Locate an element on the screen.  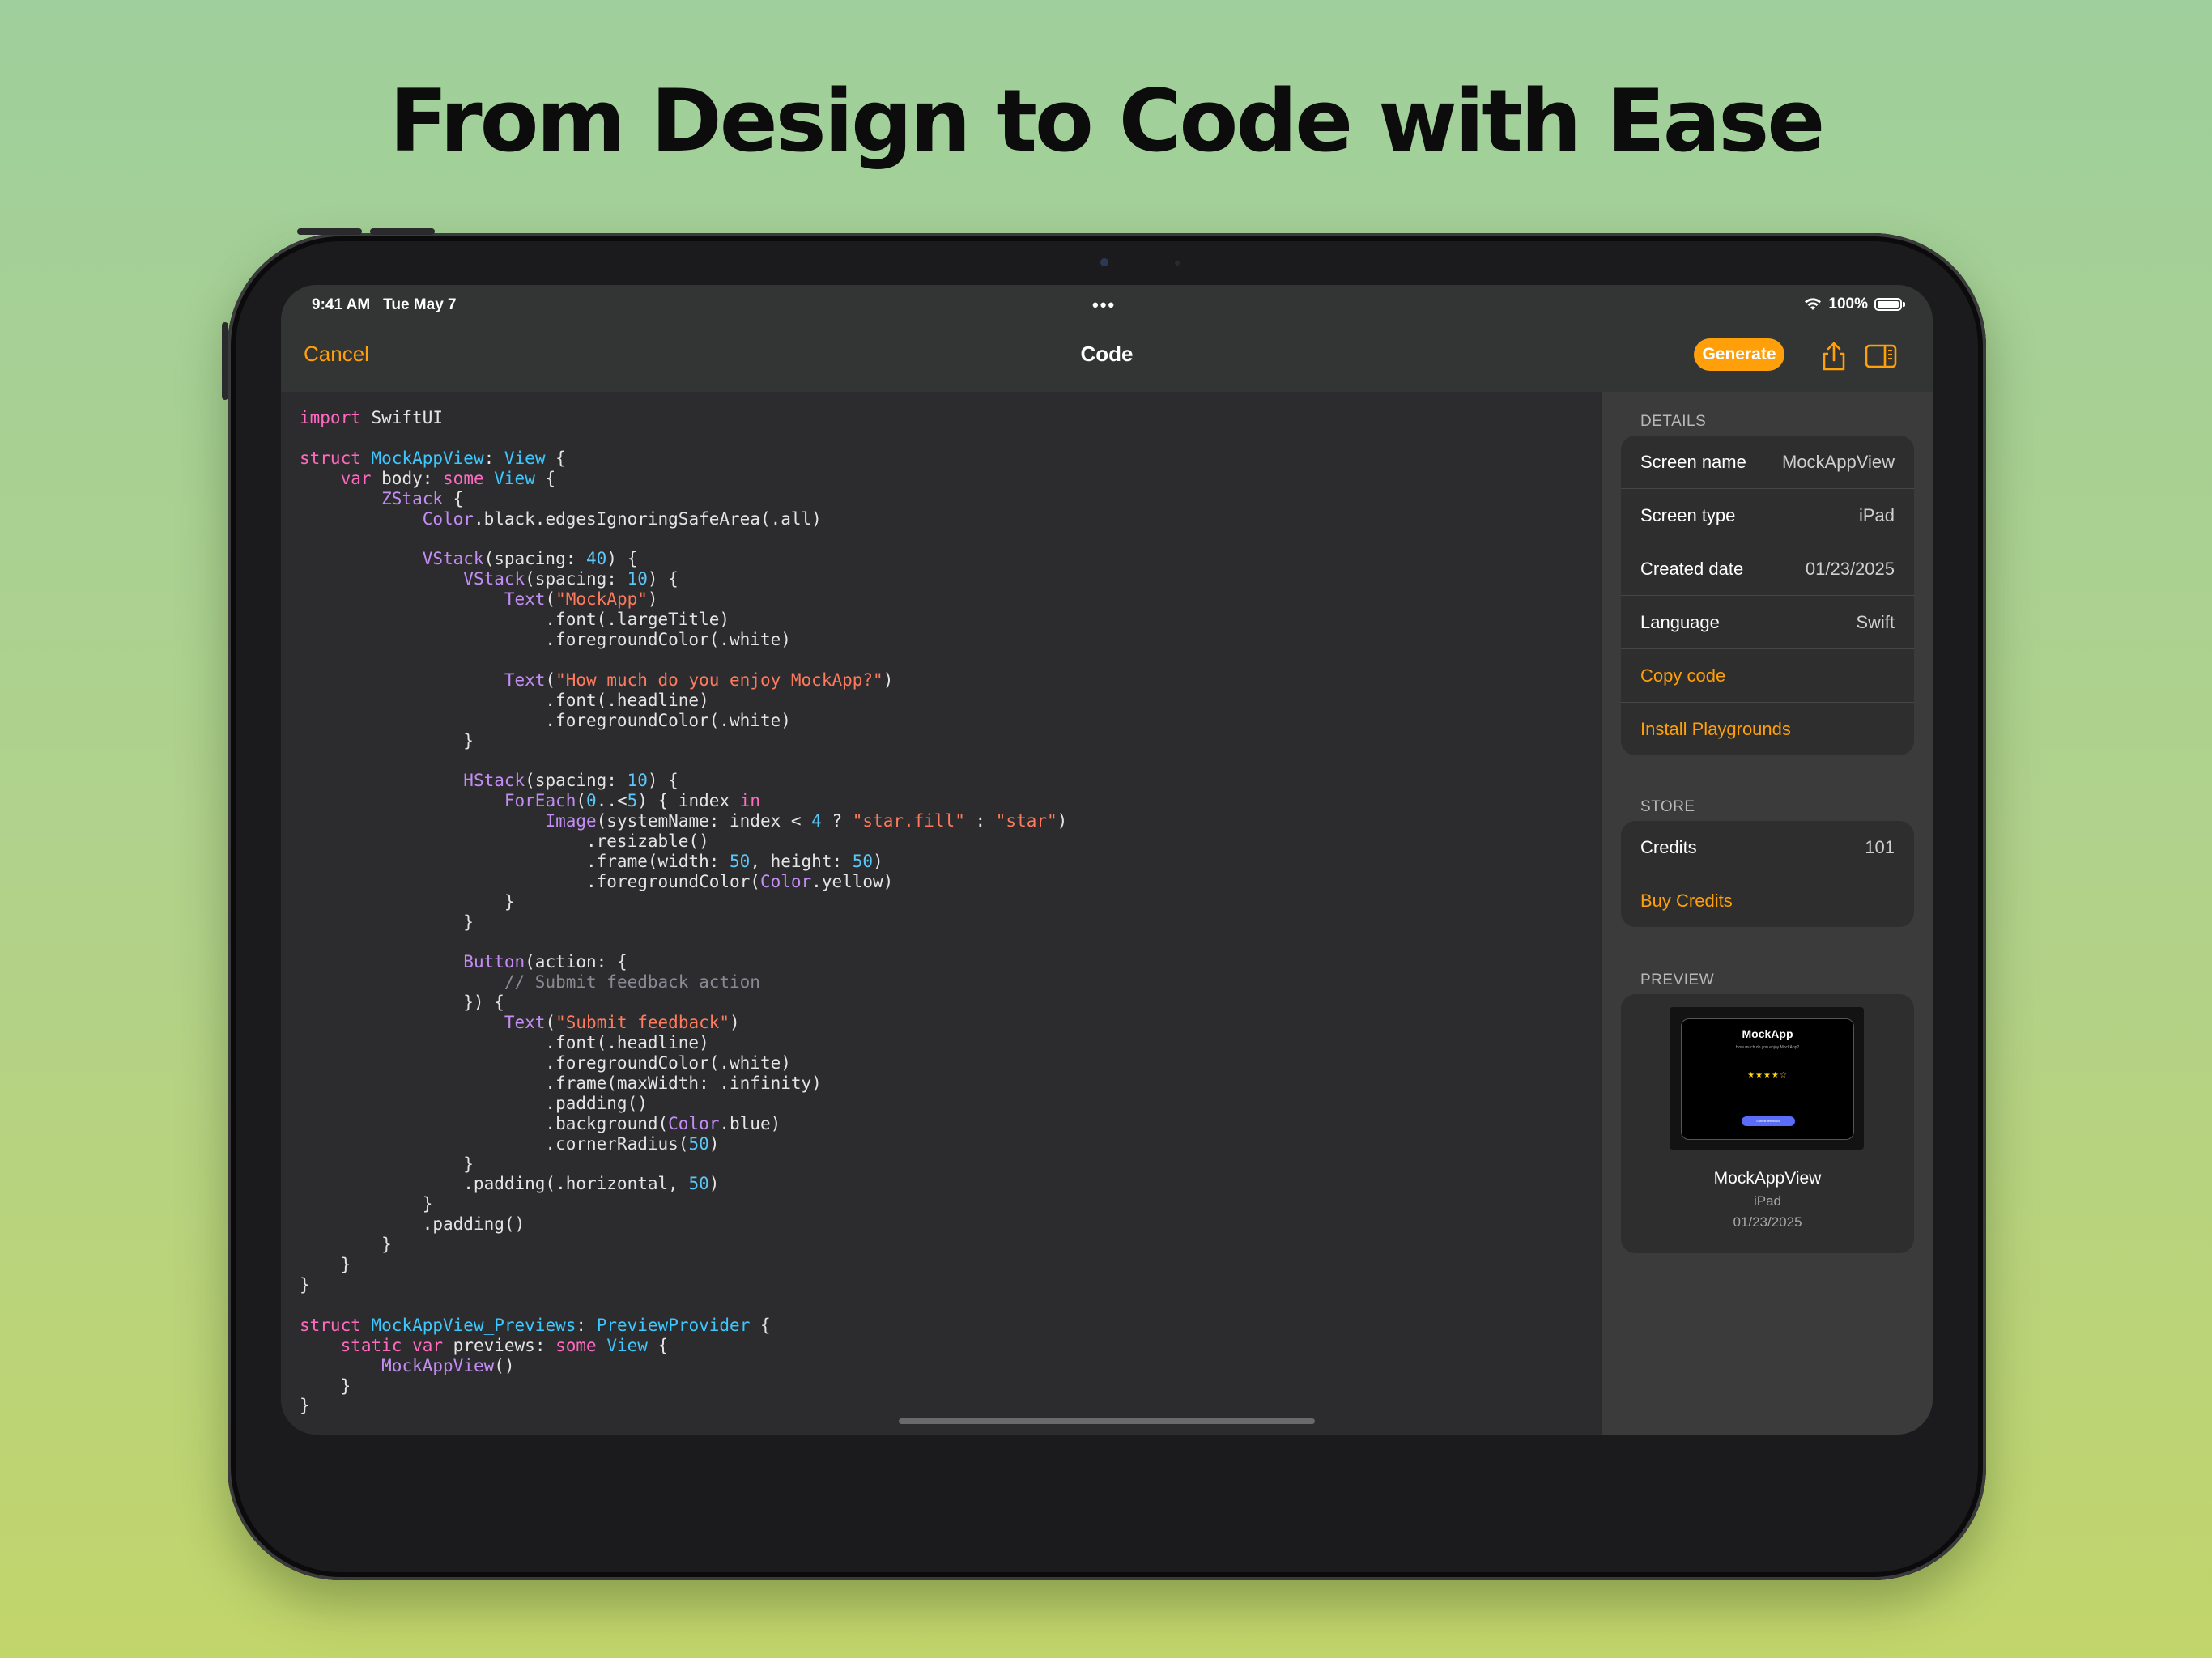
code-token: "star" is located at coordinates (1026, 821).